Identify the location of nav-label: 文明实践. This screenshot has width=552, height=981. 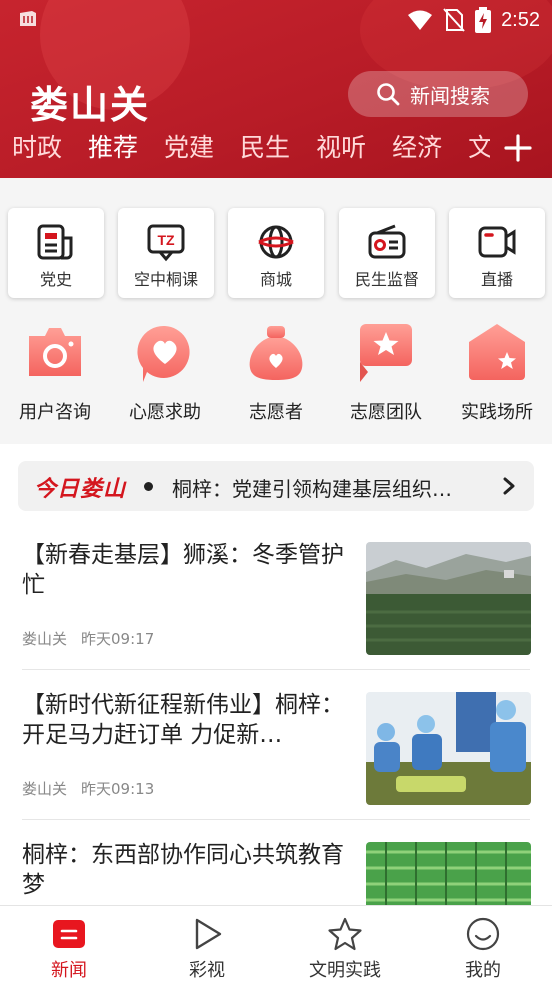
(345, 970).